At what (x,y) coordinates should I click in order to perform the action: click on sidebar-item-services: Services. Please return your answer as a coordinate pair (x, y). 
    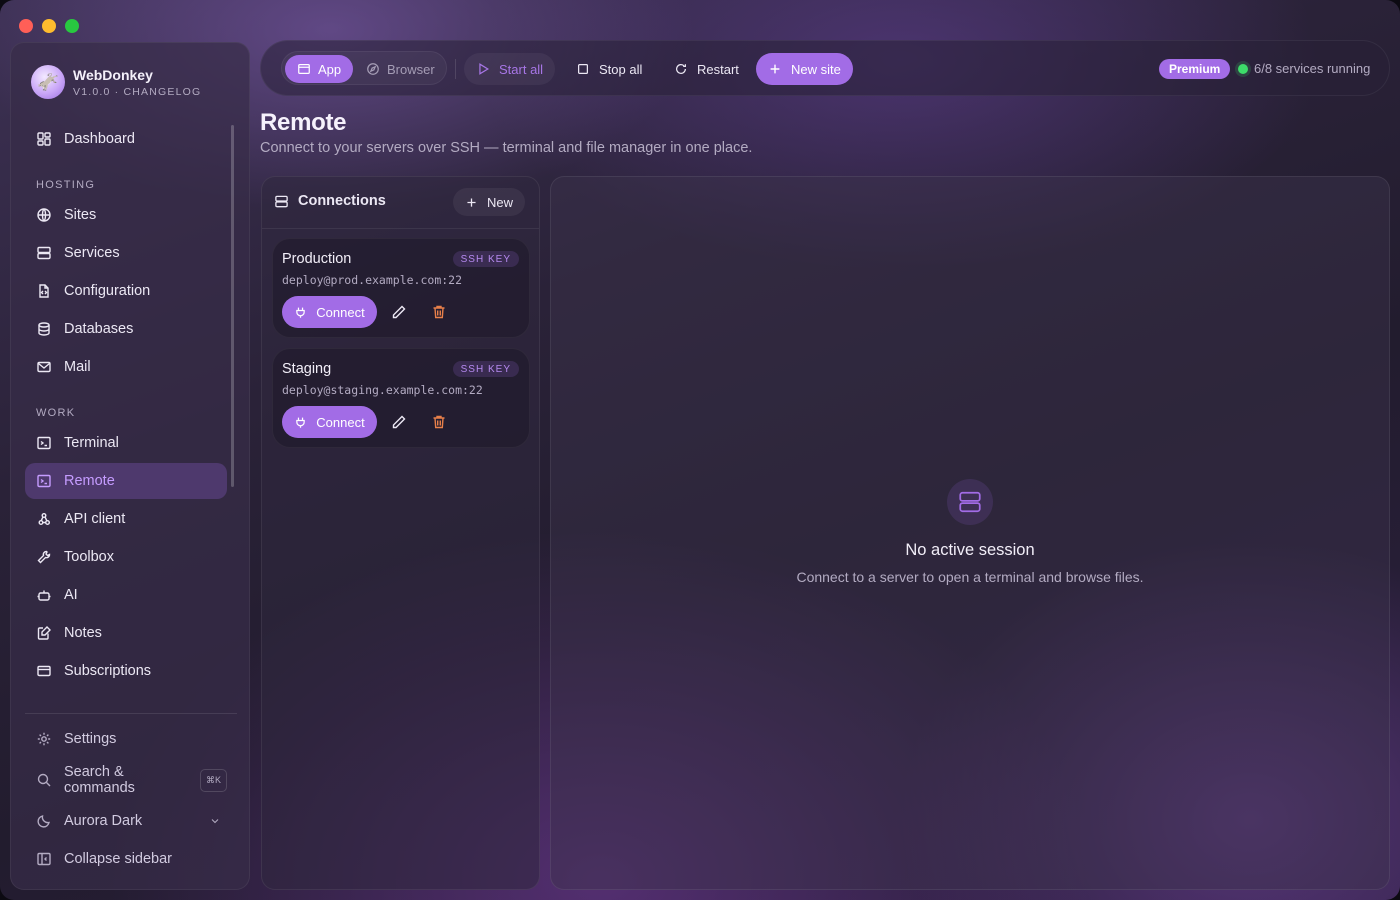
    Looking at the image, I should click on (126, 253).